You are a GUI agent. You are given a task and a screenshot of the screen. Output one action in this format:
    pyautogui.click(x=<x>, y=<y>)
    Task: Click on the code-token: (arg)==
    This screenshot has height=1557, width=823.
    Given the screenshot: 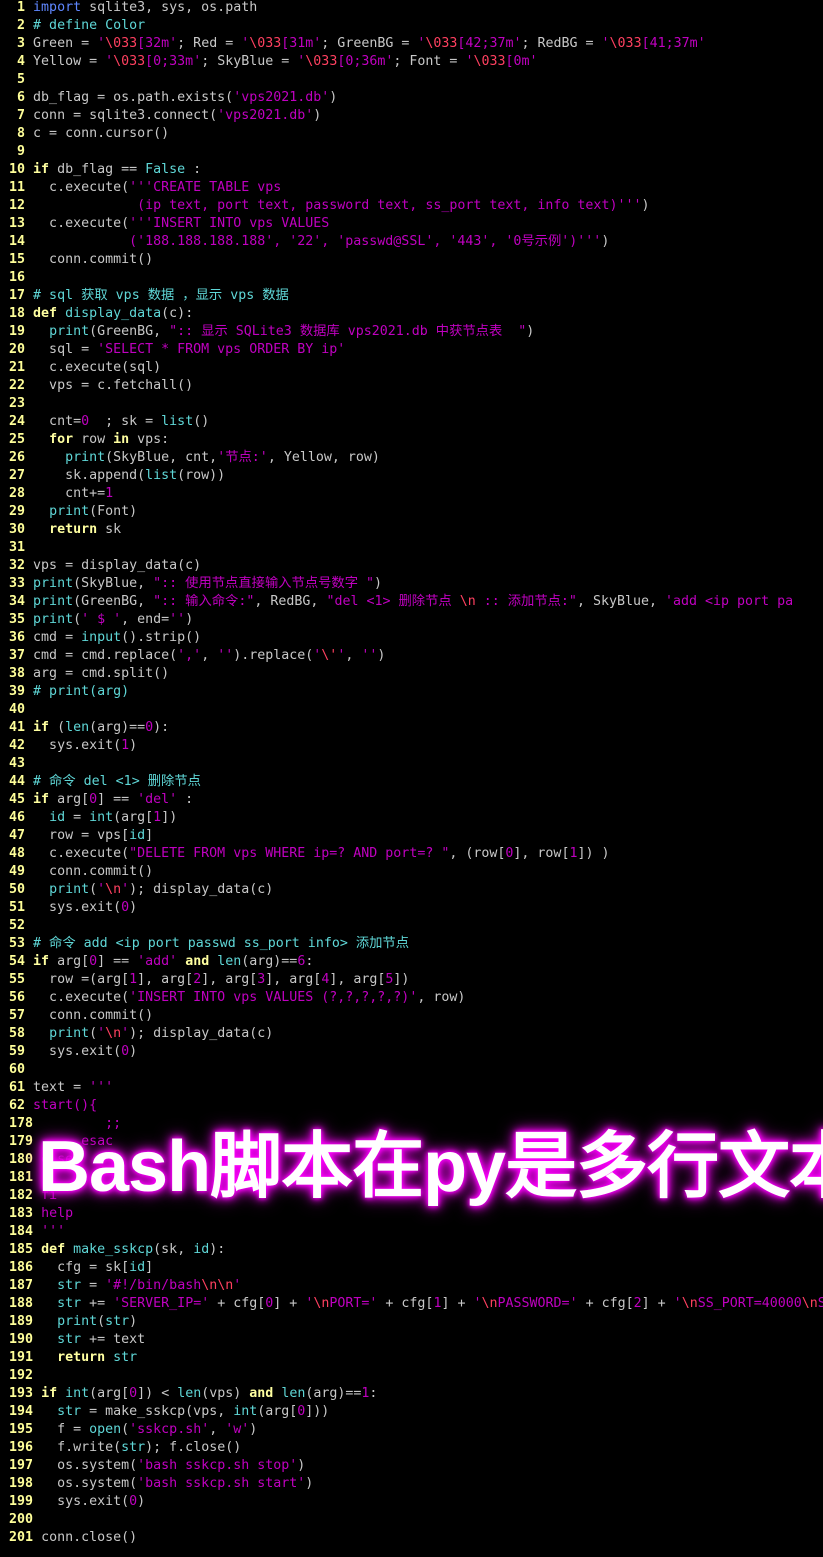 What is the action you would take?
    pyautogui.click(x=117, y=727)
    